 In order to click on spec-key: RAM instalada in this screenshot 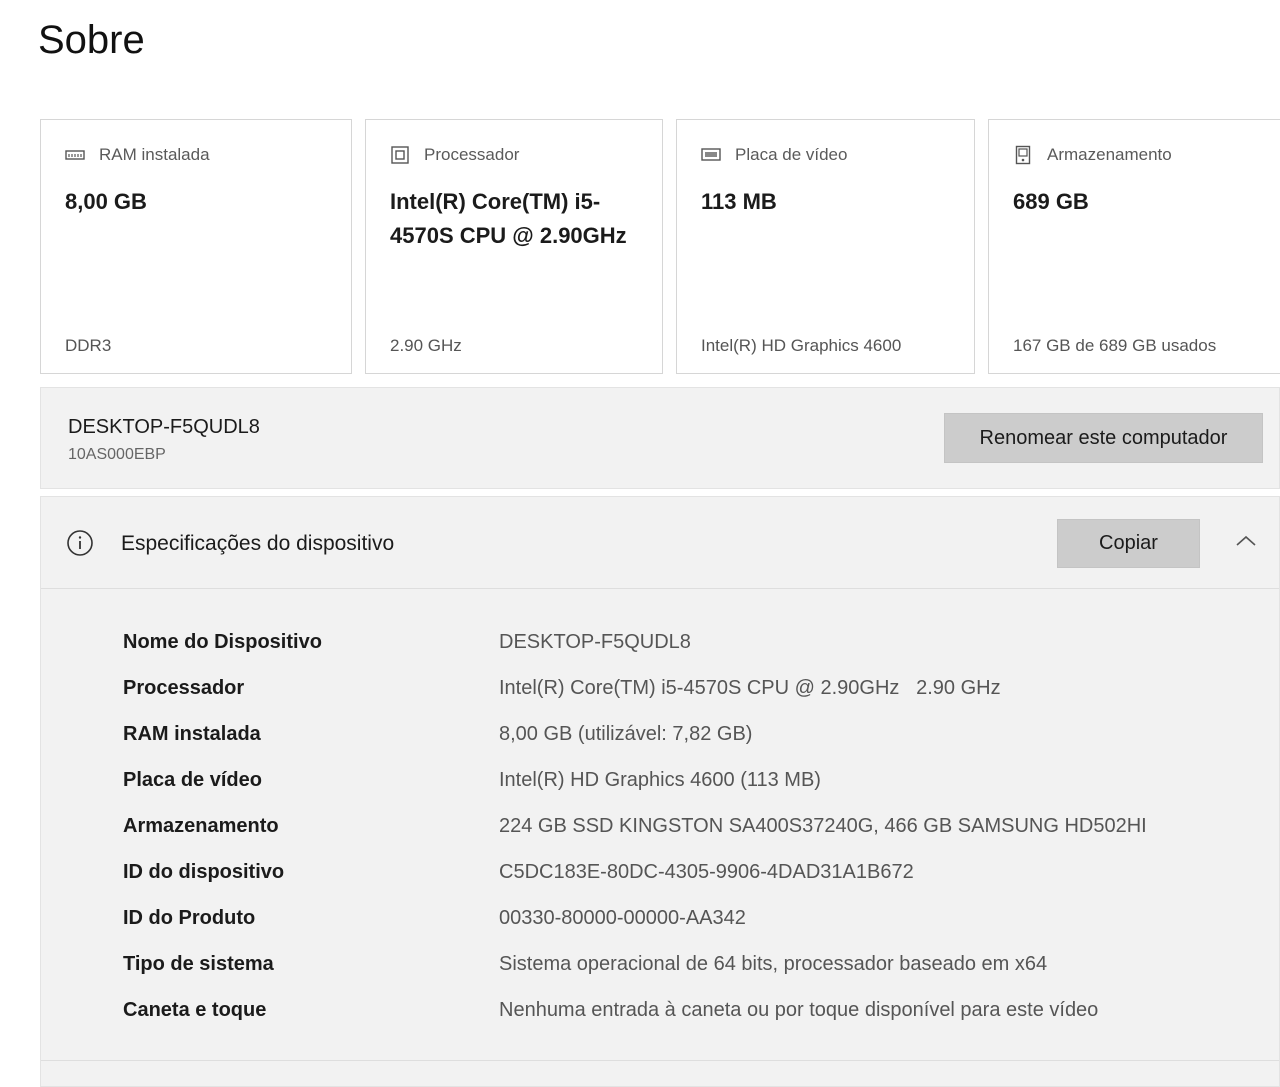, I will do `click(192, 734)`.